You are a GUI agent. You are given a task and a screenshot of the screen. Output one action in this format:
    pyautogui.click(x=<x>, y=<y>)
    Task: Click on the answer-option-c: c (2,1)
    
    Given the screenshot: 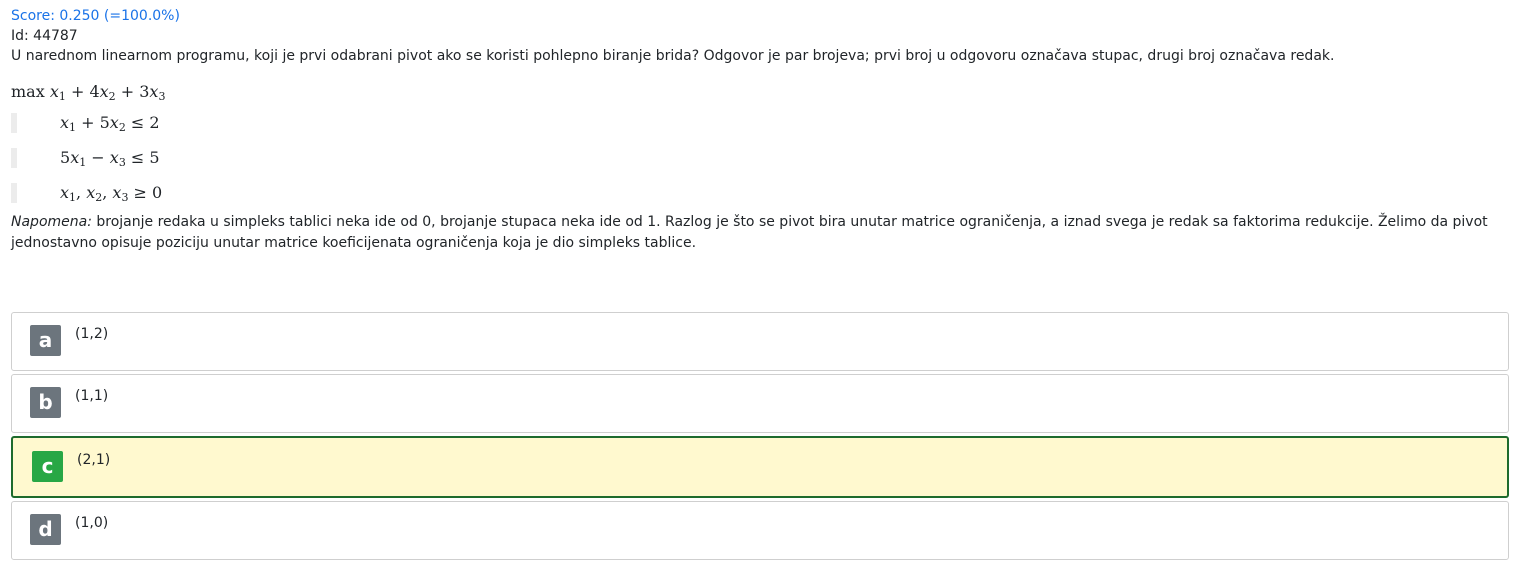 What is the action you would take?
    pyautogui.click(x=760, y=467)
    